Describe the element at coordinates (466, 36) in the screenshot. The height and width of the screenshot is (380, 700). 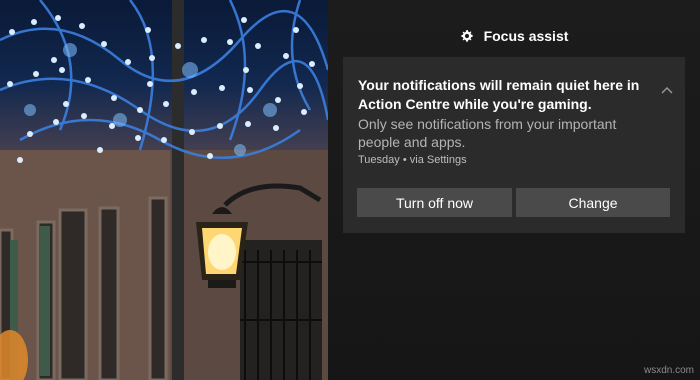
I see `gear-icon` at that location.